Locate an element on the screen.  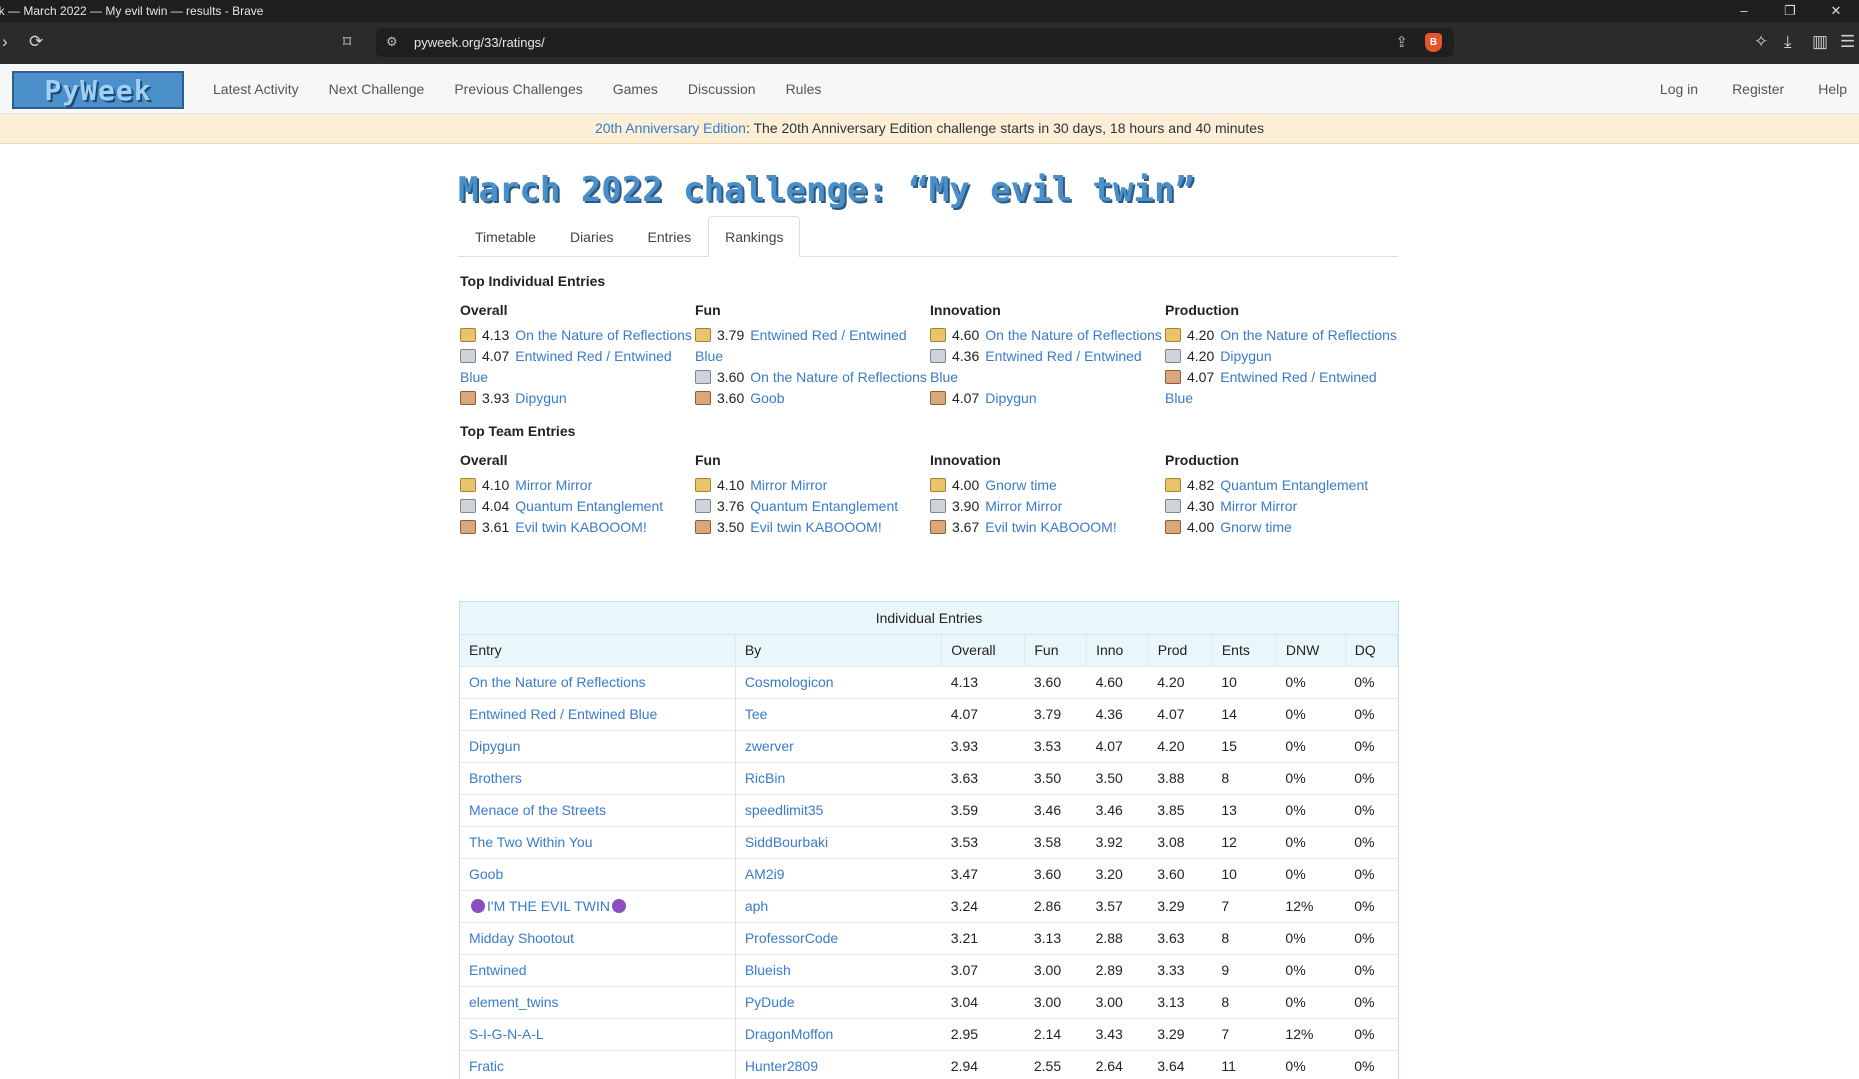
cell-inno: 3.20 is located at coordinates (1117, 873).